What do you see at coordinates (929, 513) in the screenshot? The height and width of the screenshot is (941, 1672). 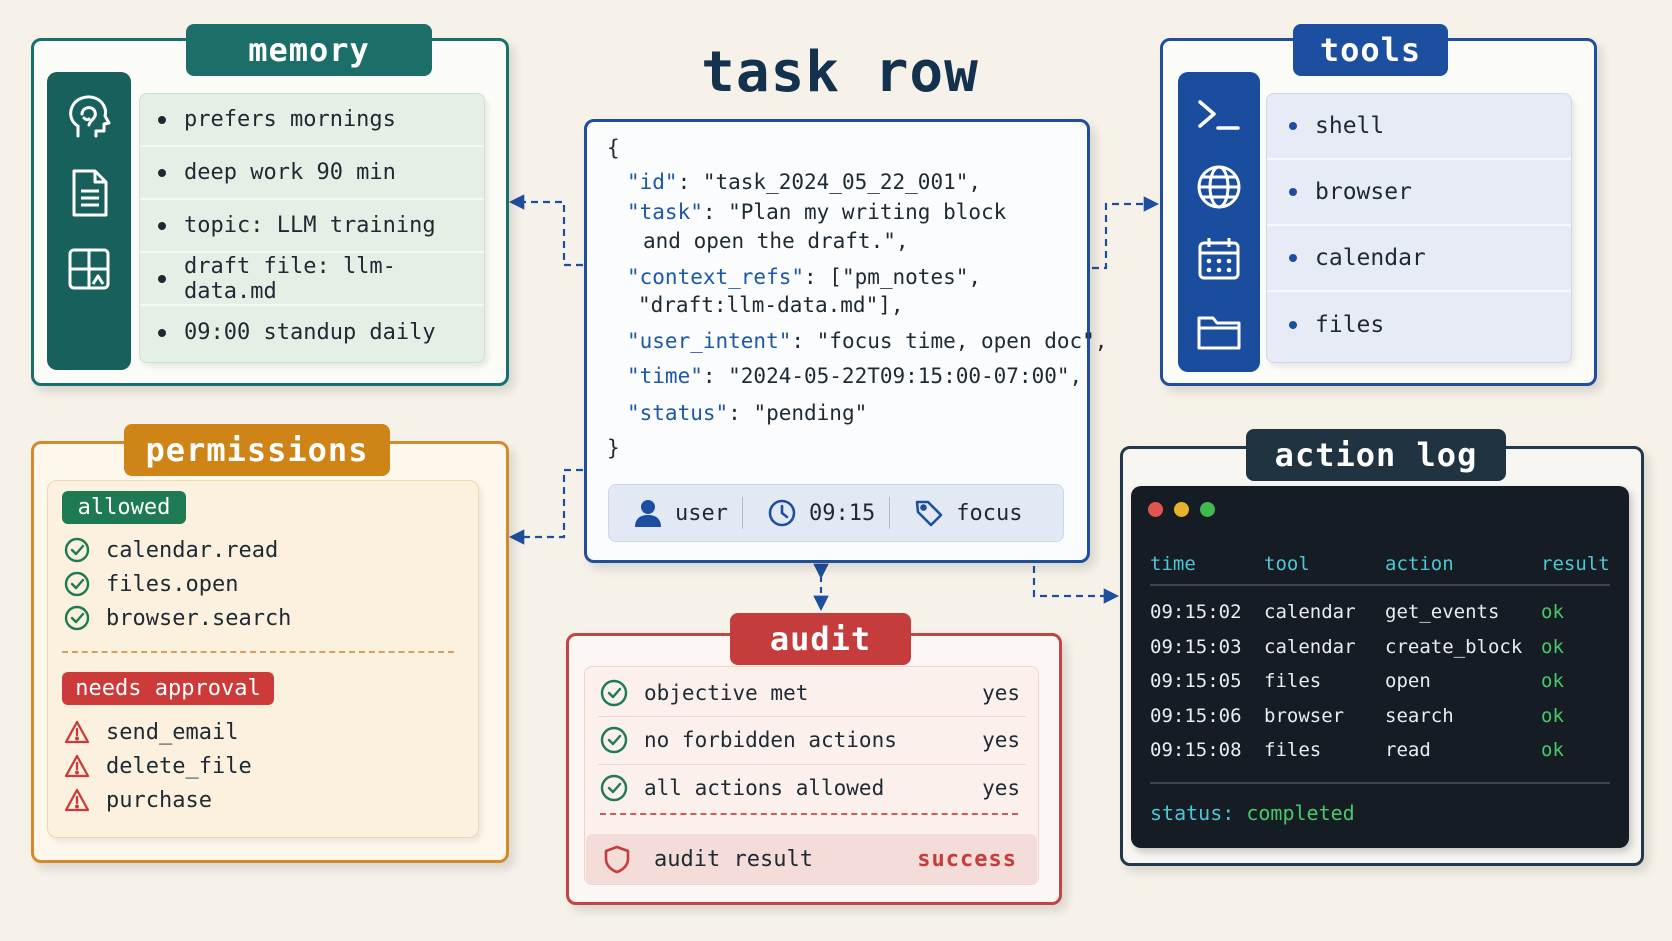 I see `tag-icon` at bounding box center [929, 513].